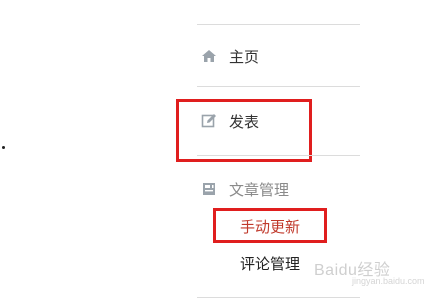 Image resolution: width=428 pixels, height=302 pixels. I want to click on highlight-box-manual-update, so click(270, 225).